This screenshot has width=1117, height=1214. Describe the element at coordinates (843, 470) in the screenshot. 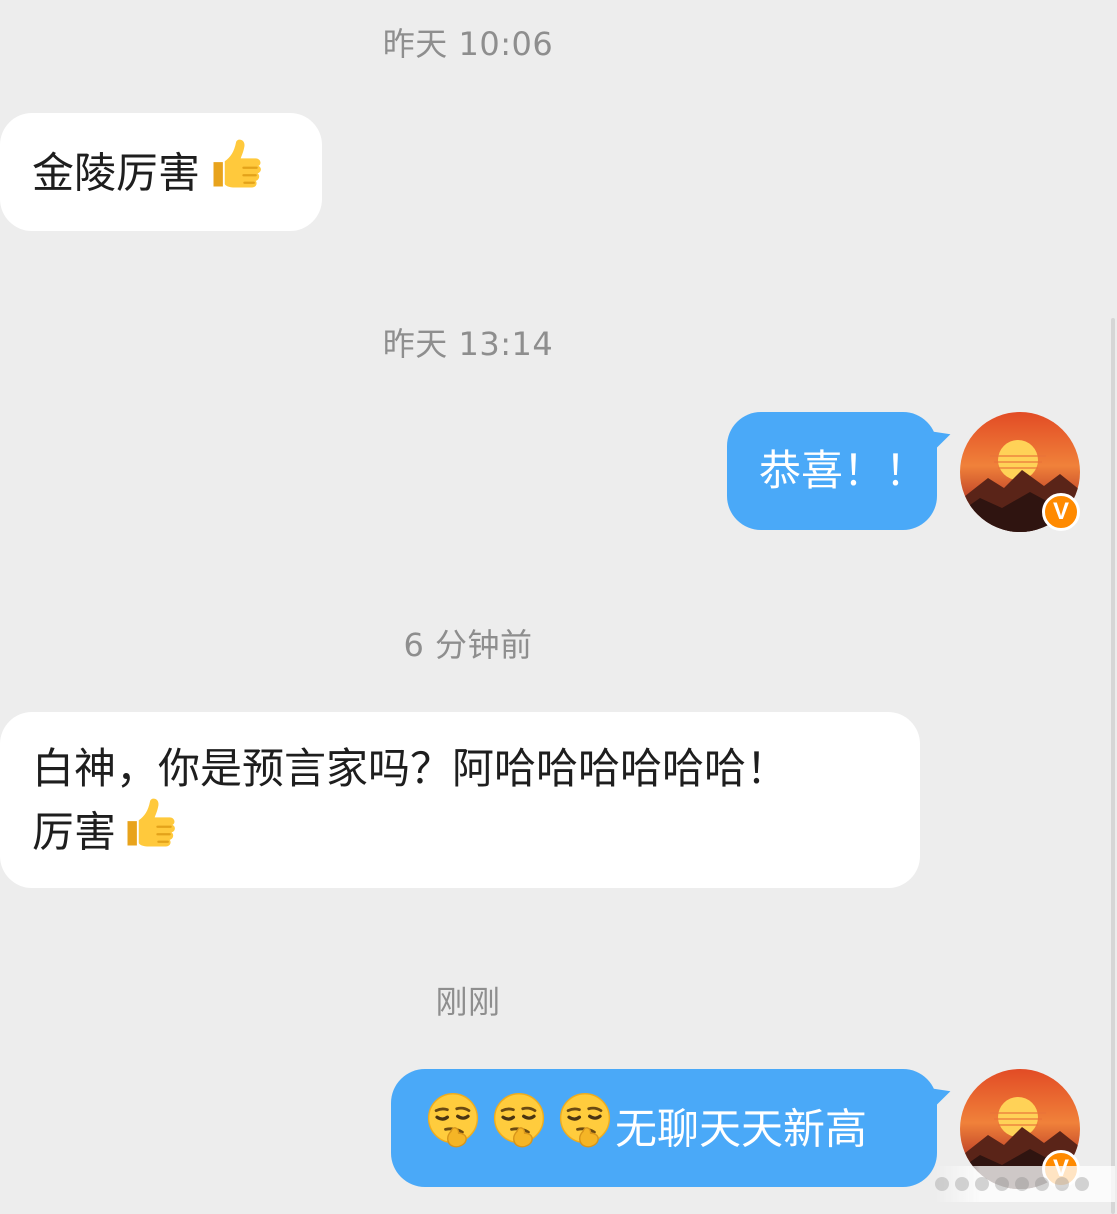

I see `message-text: 恭喜！！` at that location.